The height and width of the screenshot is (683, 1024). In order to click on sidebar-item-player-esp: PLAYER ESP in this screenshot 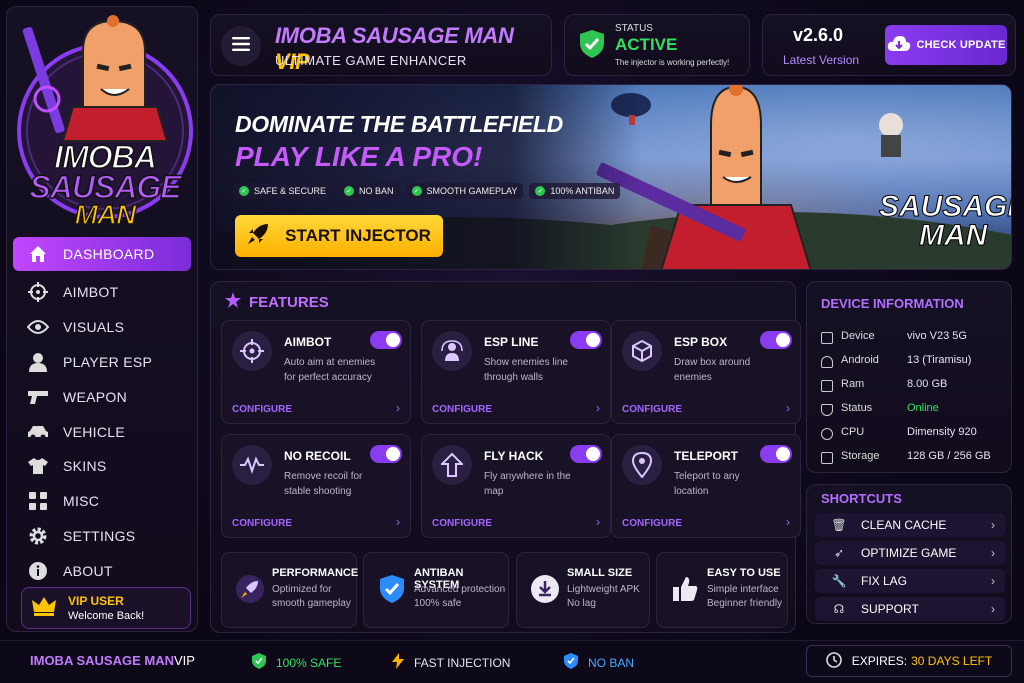, I will do `click(102, 362)`.